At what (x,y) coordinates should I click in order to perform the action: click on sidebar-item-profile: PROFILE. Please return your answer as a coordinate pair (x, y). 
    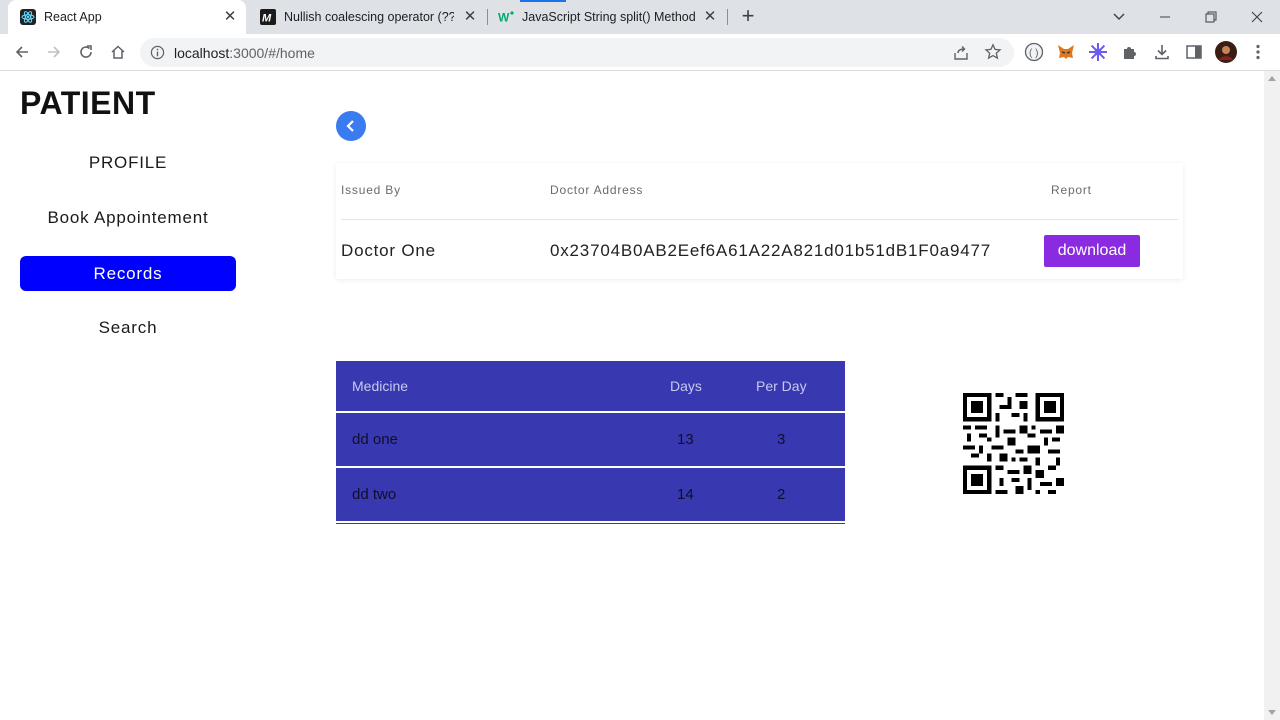
    Looking at the image, I should click on (128, 162).